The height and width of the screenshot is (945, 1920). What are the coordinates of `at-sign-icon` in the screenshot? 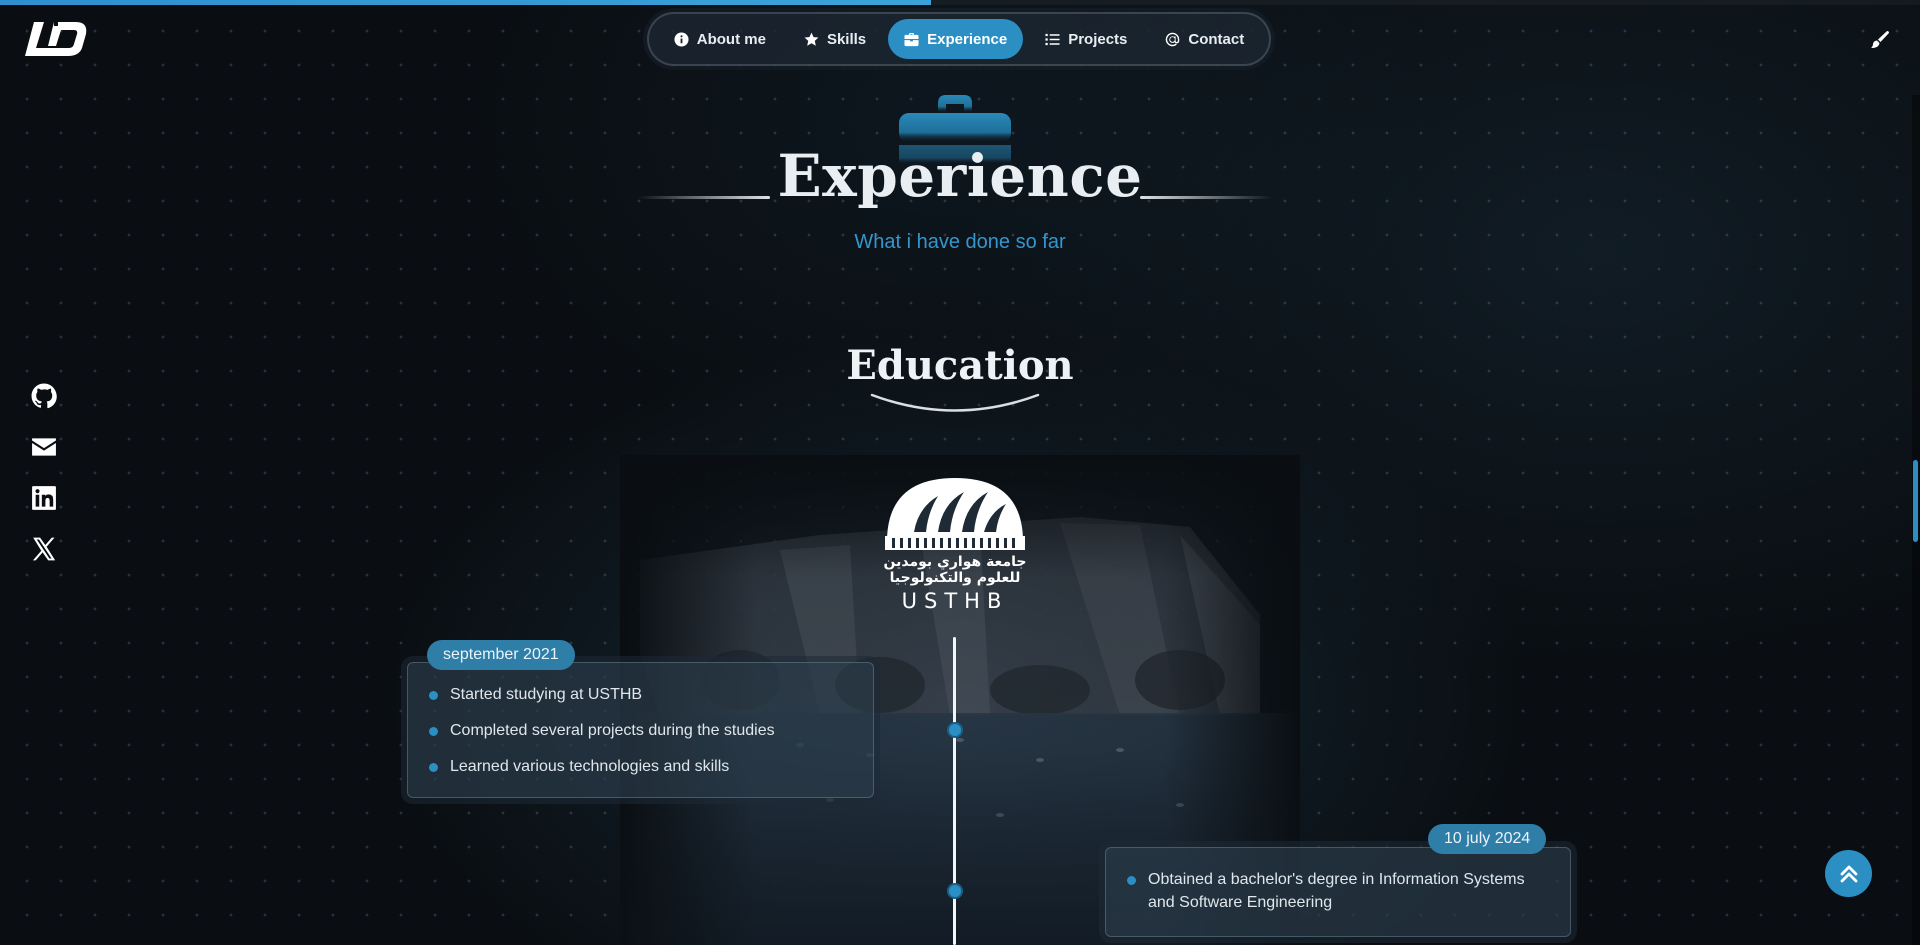 It's located at (1173, 39).